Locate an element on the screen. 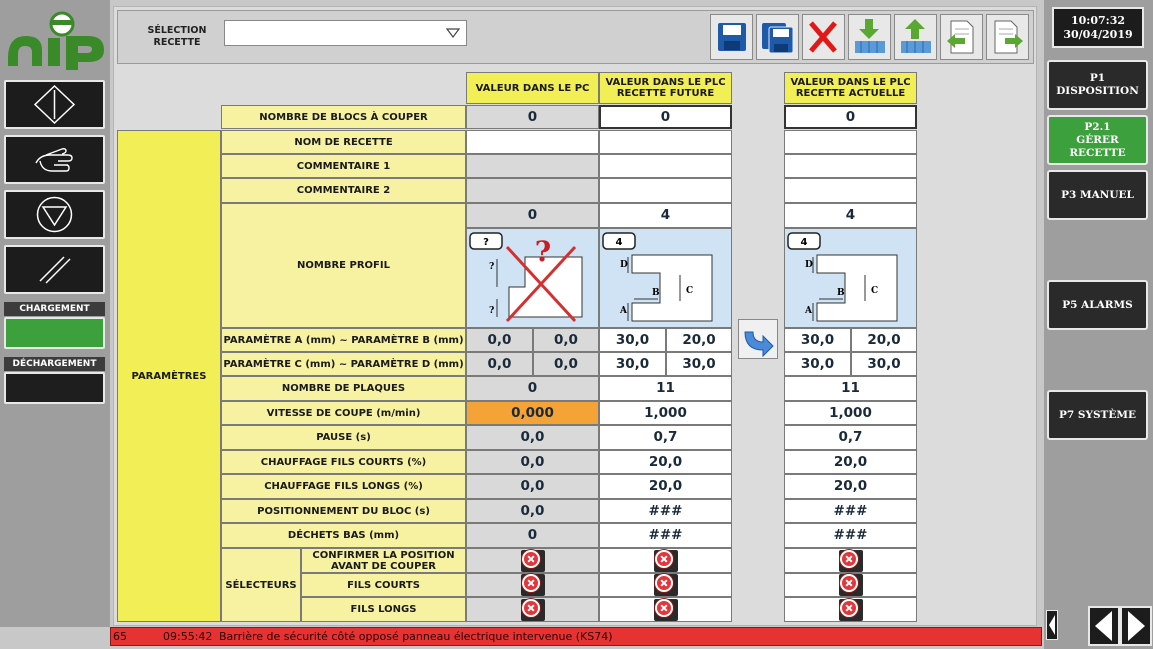 The height and width of the screenshot is (649, 1153). param-b-pc: 0,0 is located at coordinates (566, 340).